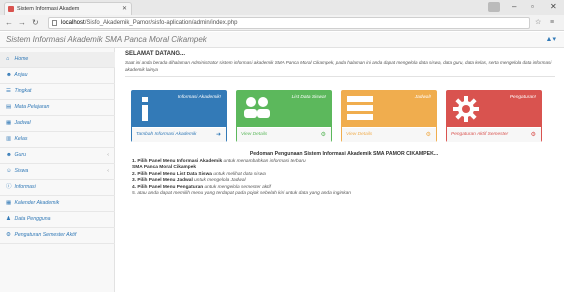  Describe the element at coordinates (179, 109) in the screenshot. I see `panel-header: Informasi Akademik!` at that location.